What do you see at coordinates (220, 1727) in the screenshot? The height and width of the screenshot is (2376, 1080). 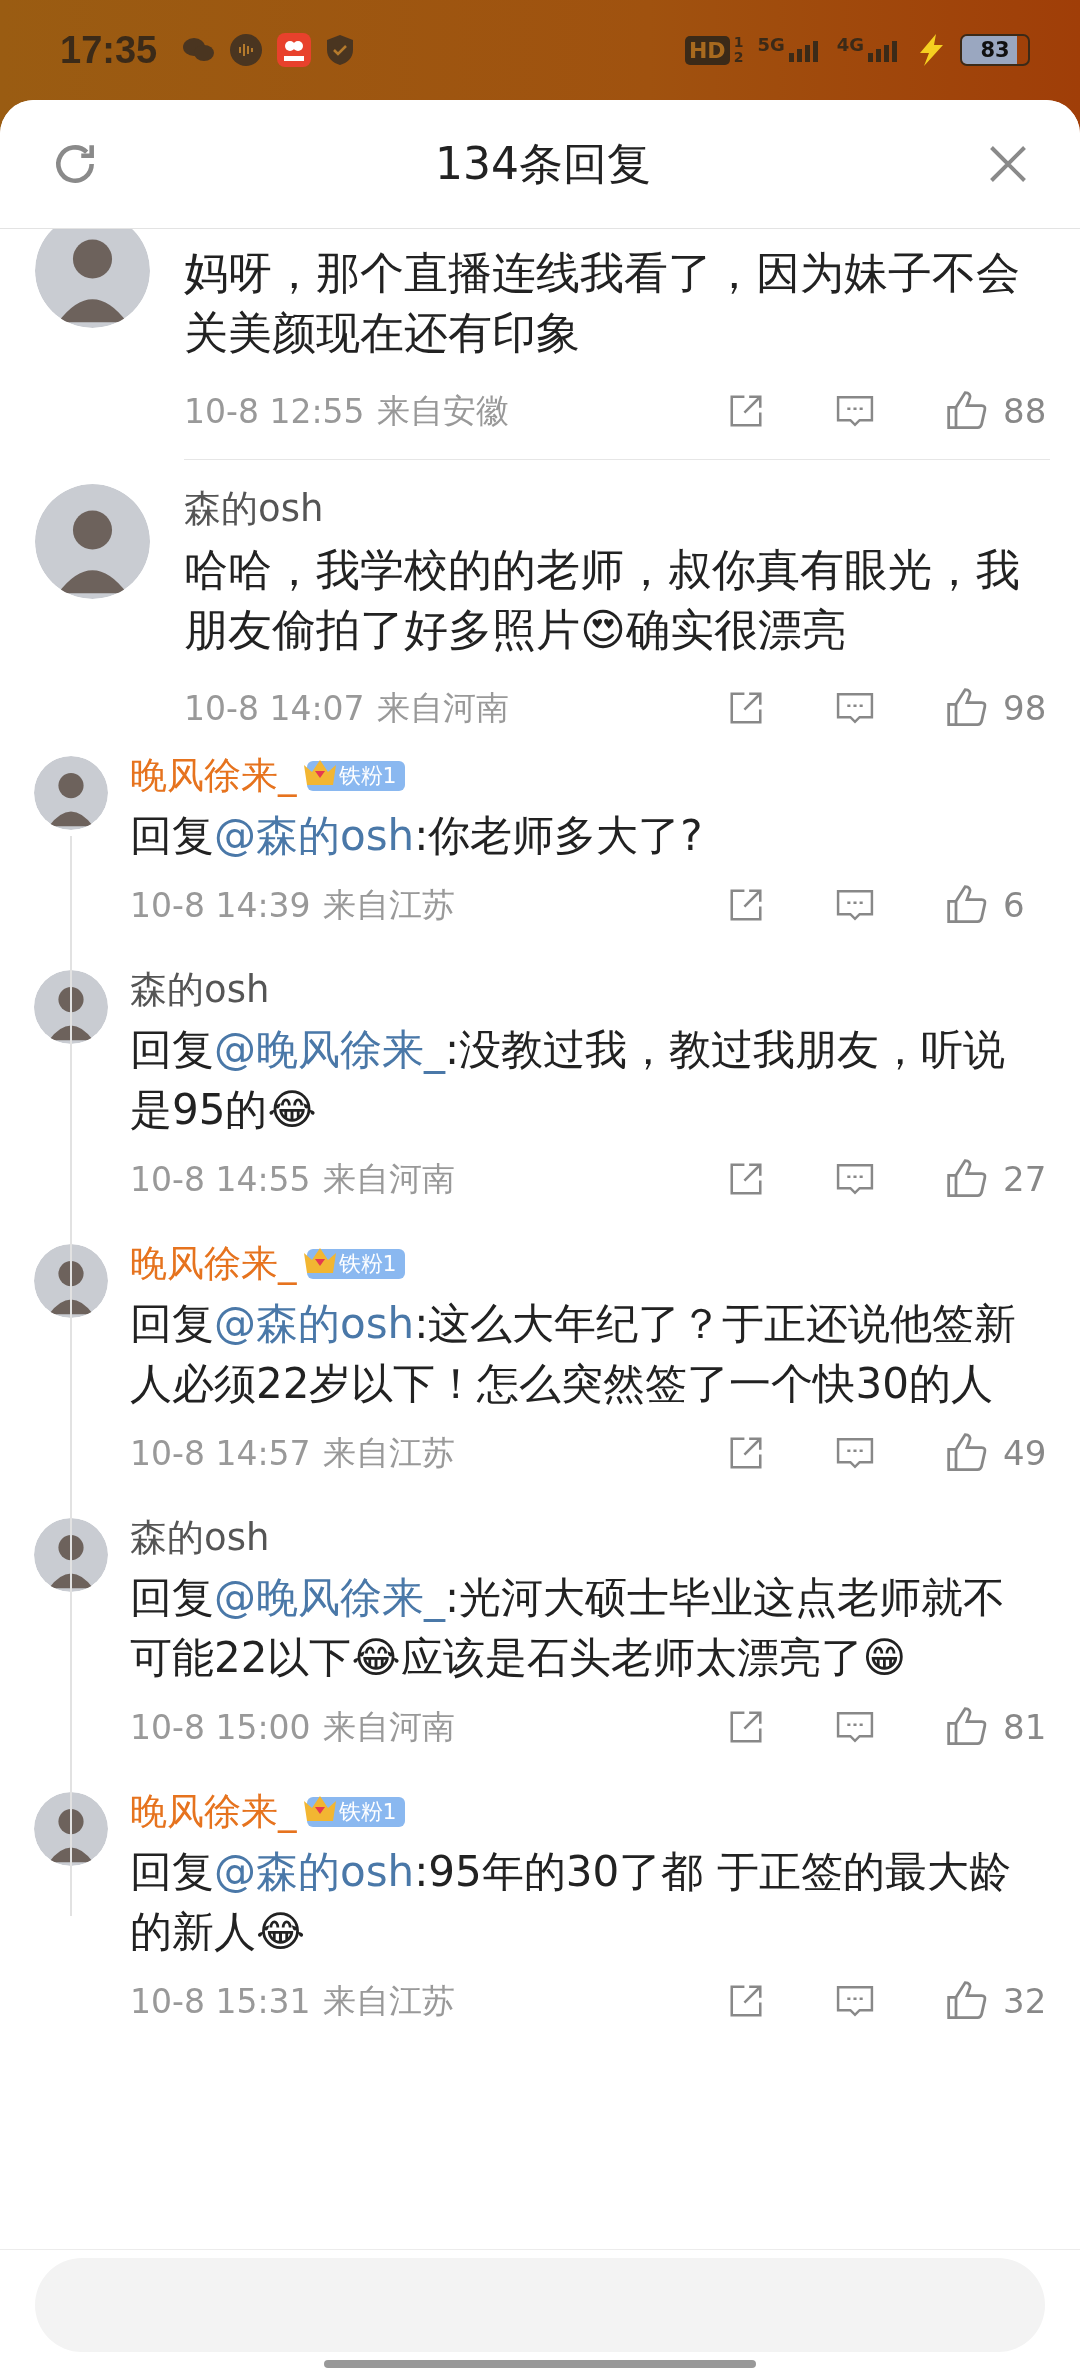 I see `comment-time: 10-8 15:00` at bounding box center [220, 1727].